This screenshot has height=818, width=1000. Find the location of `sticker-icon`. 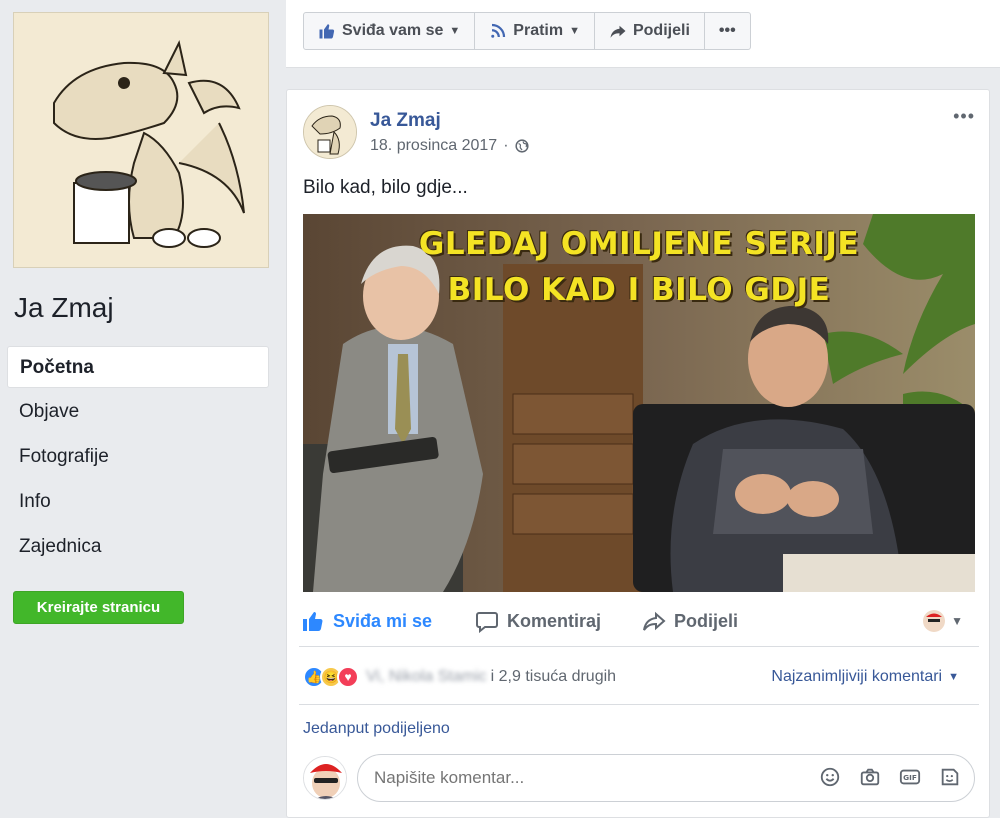

sticker-icon is located at coordinates (950, 777).